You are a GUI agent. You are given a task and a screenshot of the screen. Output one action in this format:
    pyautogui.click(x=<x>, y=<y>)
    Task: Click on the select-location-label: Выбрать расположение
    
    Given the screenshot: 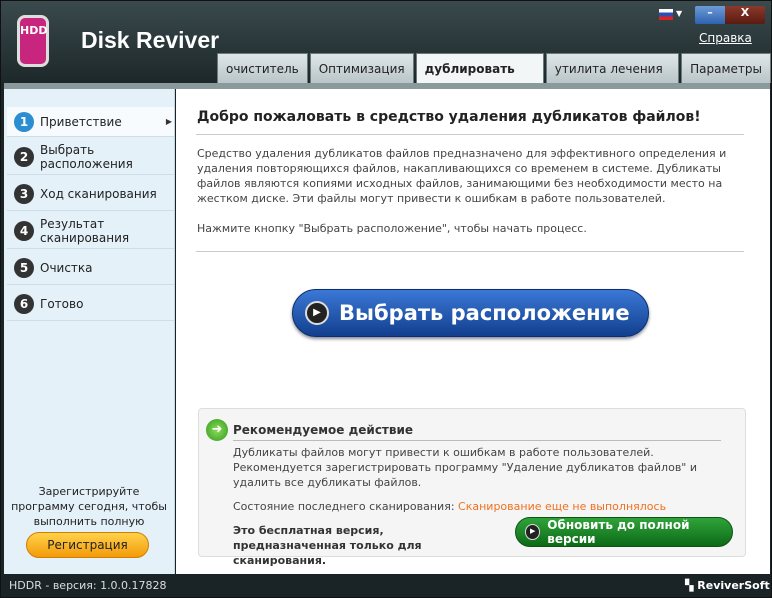 What is the action you would take?
    pyautogui.click(x=484, y=313)
    